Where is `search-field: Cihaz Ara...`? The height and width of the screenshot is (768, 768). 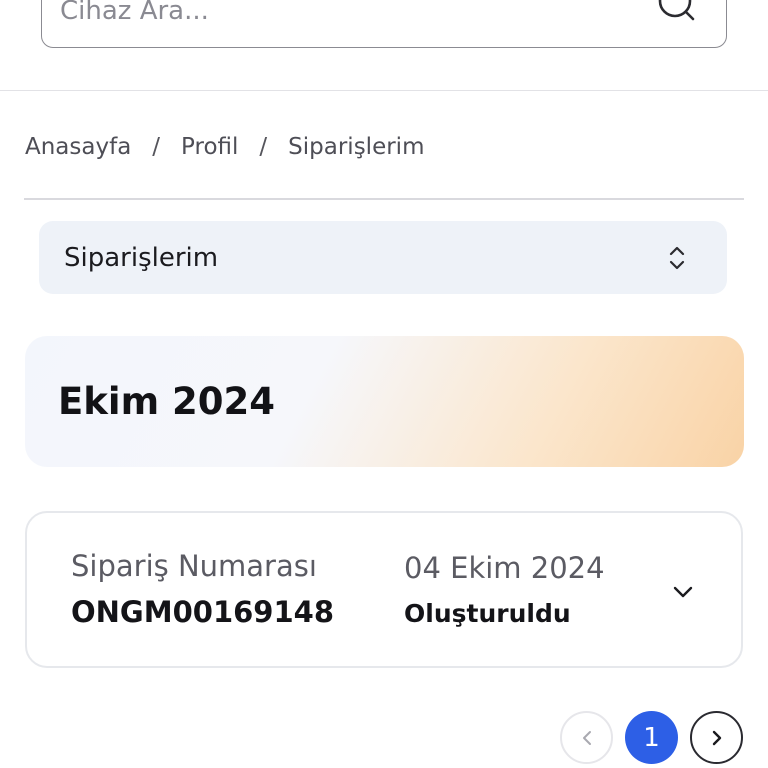 search-field: Cihaz Ara... is located at coordinates (384, 24).